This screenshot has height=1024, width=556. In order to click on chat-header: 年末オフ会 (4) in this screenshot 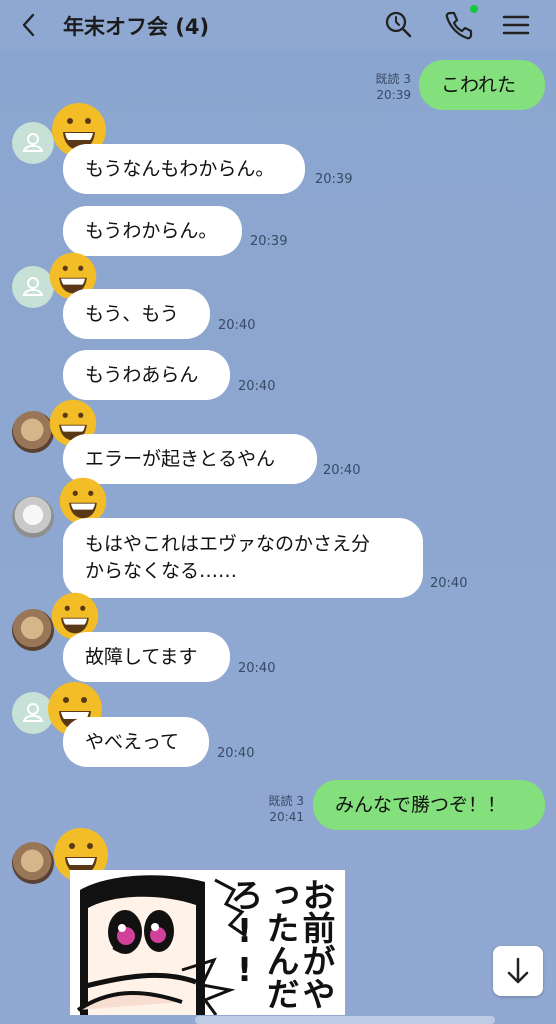, I will do `click(278, 25)`.